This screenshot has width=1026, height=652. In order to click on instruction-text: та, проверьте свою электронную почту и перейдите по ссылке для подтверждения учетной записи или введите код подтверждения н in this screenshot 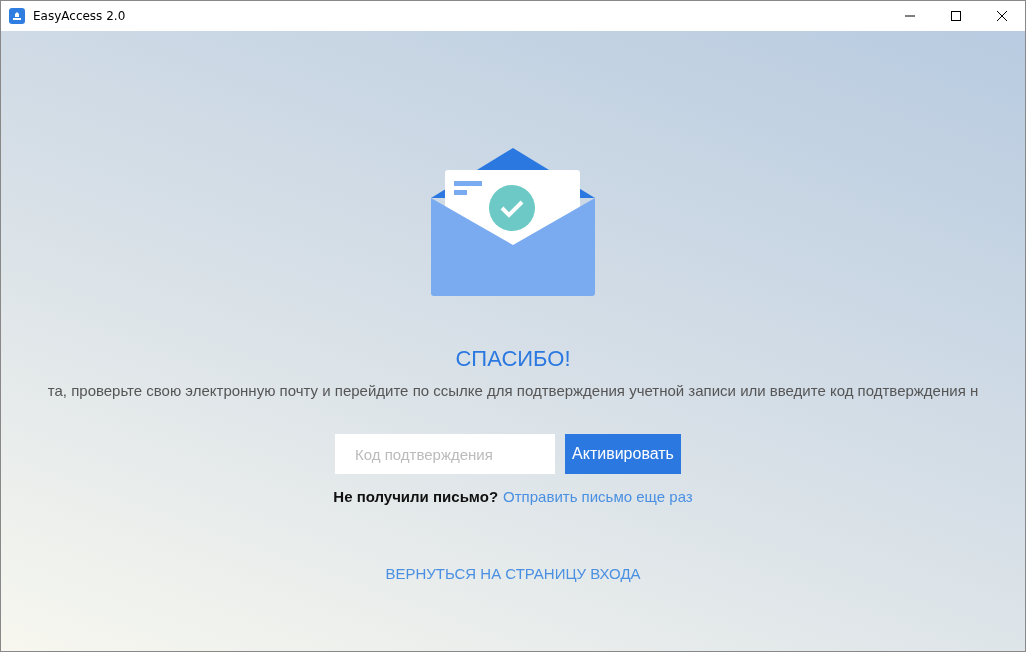, I will do `click(513, 390)`.